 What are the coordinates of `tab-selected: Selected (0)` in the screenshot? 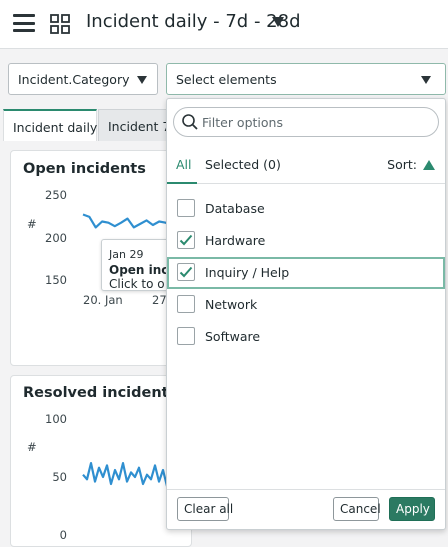 It's located at (243, 164).